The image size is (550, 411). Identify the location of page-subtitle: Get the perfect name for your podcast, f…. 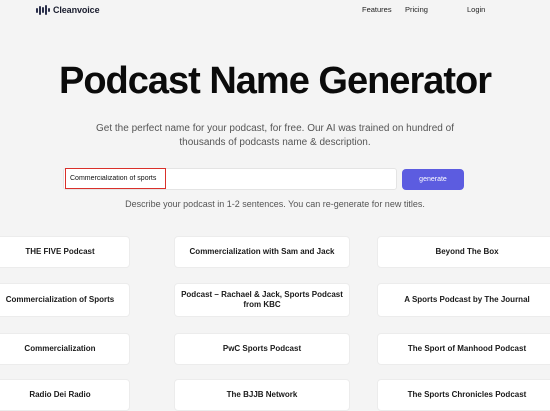
(275, 135).